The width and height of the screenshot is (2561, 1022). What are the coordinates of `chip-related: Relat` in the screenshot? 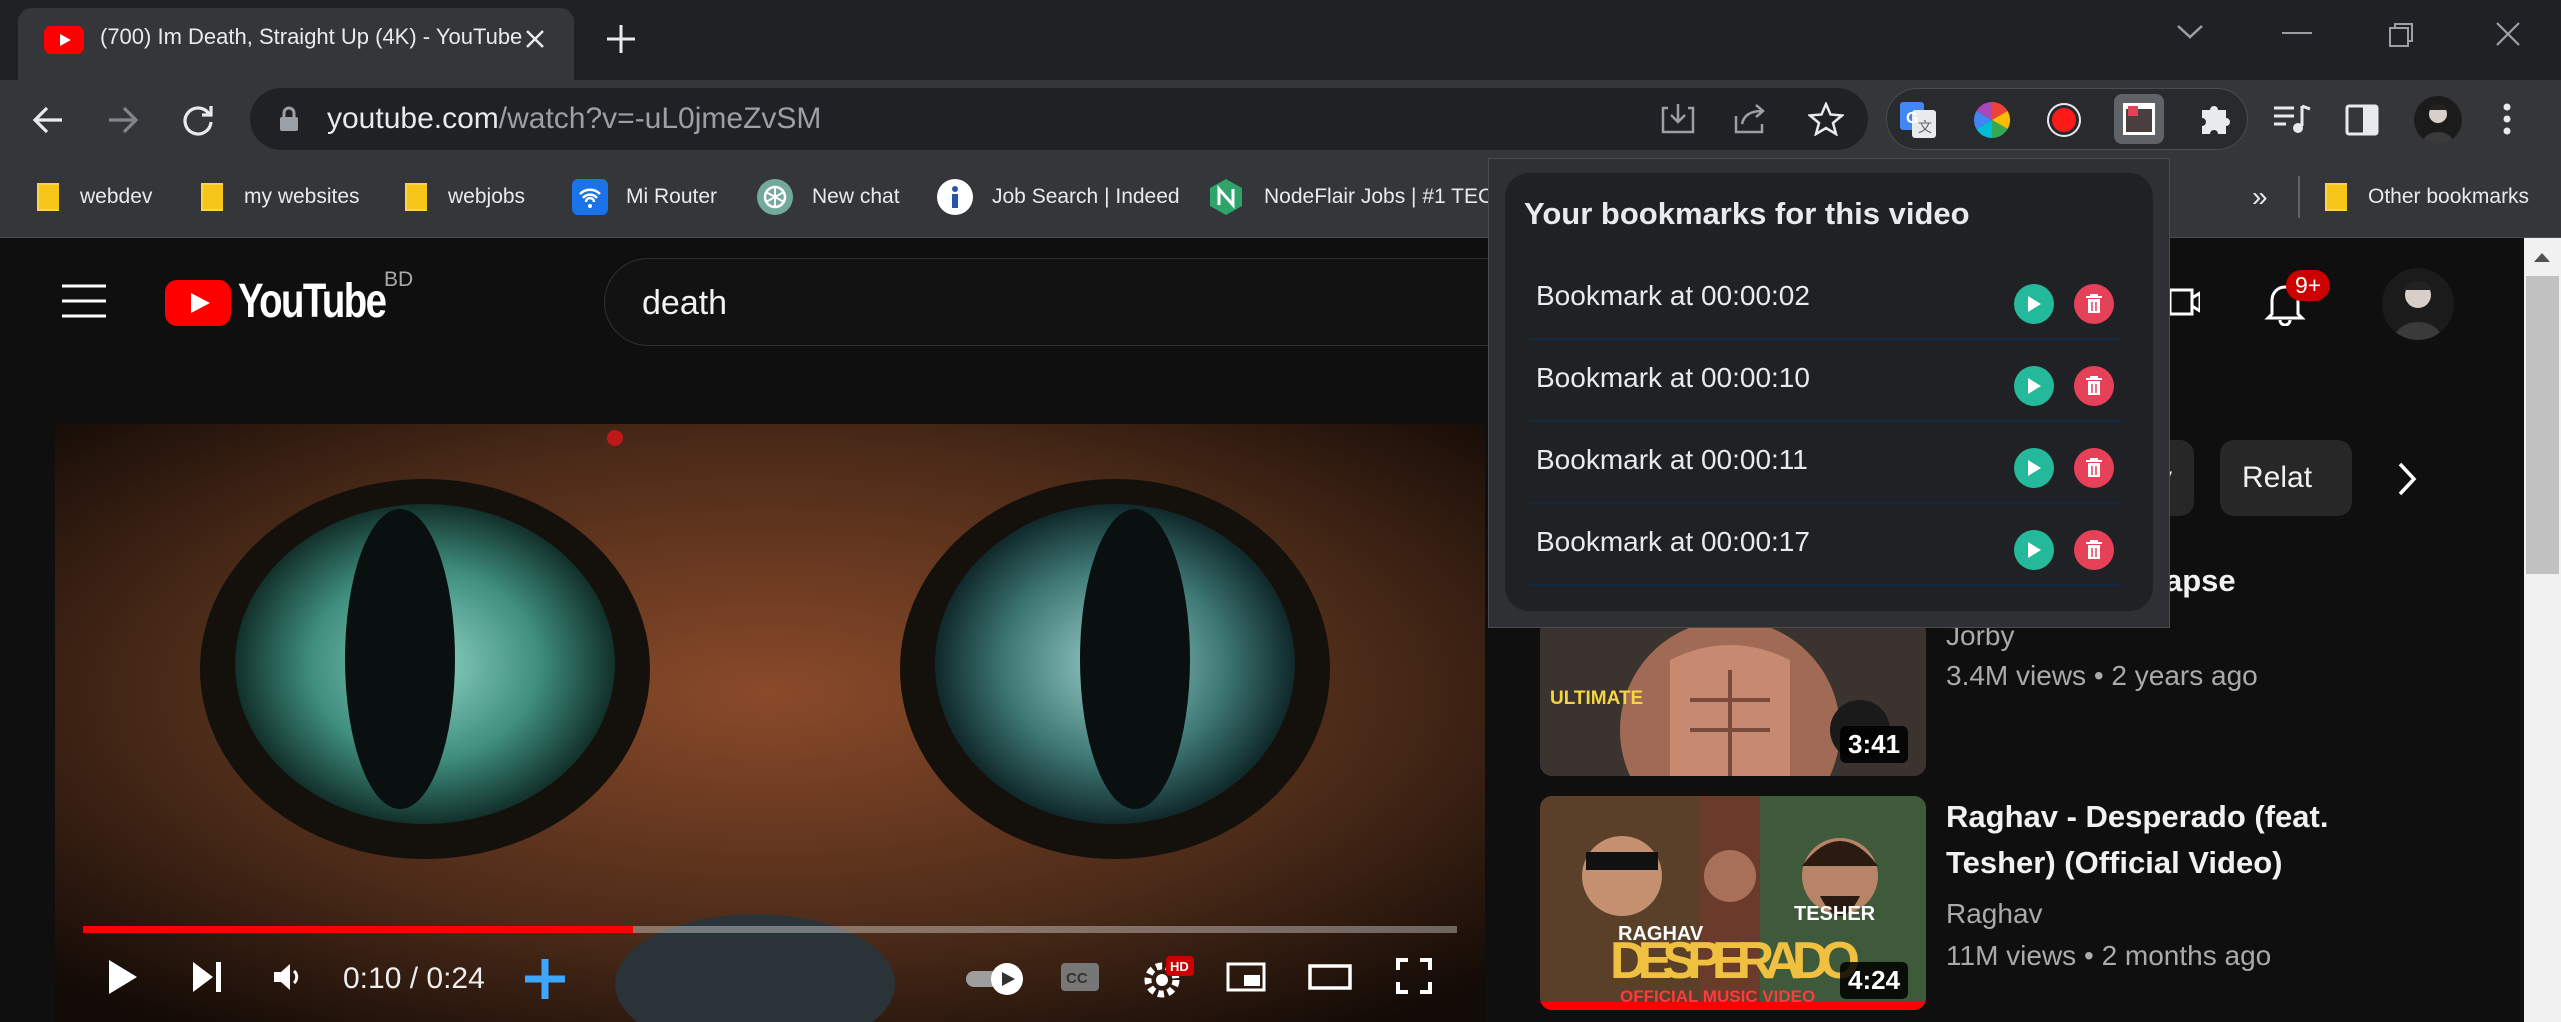 It's located at (2286, 478).